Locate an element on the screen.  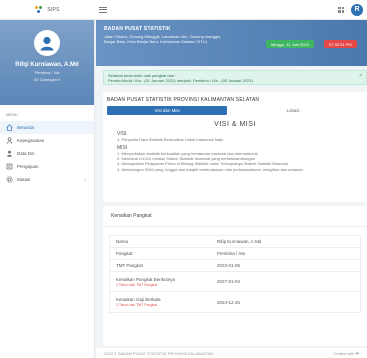
person-icon is located at coordinates (9, 153).